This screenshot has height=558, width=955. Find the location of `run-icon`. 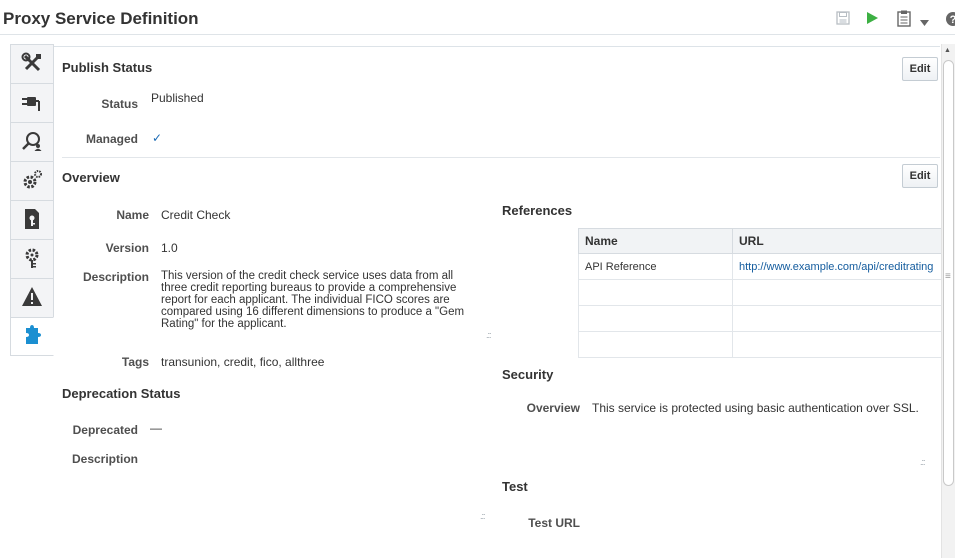

run-icon is located at coordinates (872, 19).